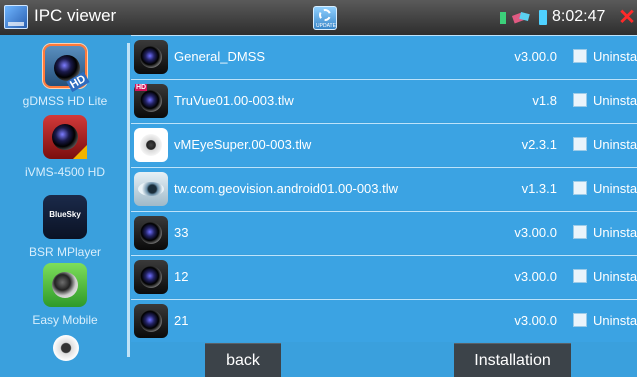 The image size is (637, 377). What do you see at coordinates (627, 17) in the screenshot?
I see `close-button: ✕` at bounding box center [627, 17].